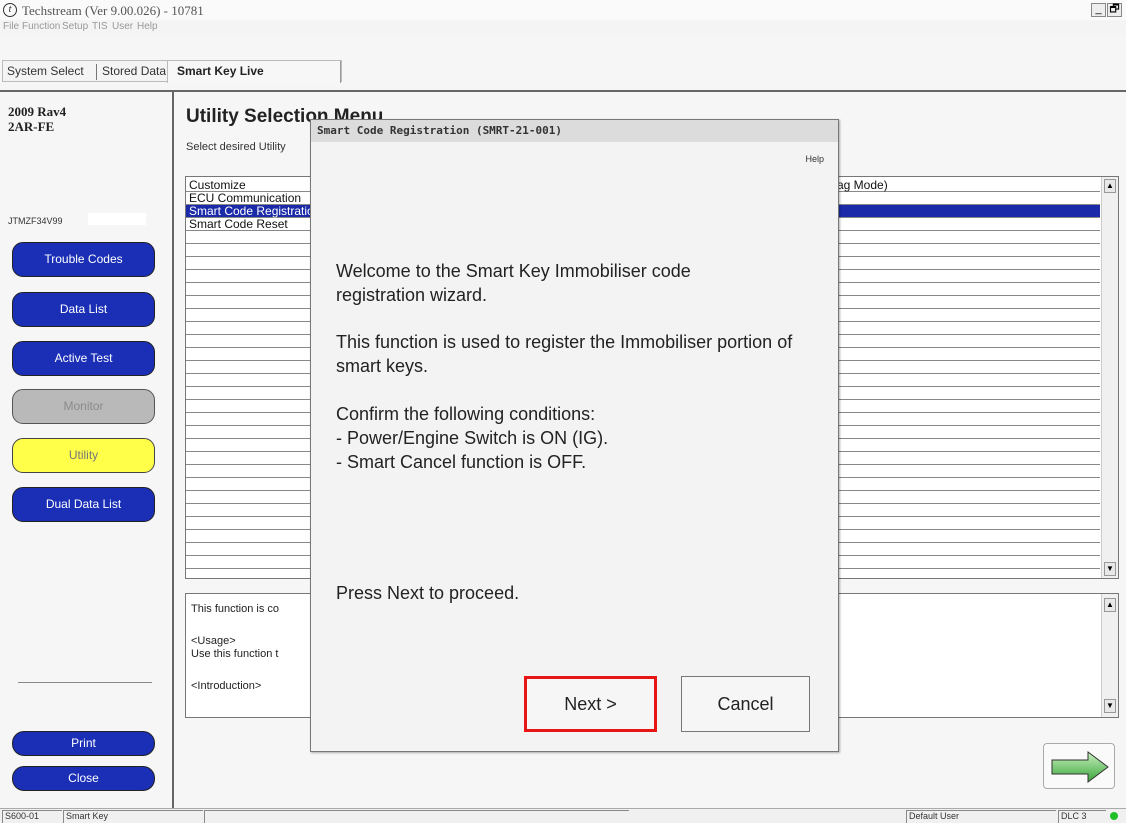 Image resolution: width=1126 pixels, height=823 pixels. What do you see at coordinates (213, 641) in the screenshot?
I see `description-line: <Usage>` at bounding box center [213, 641].